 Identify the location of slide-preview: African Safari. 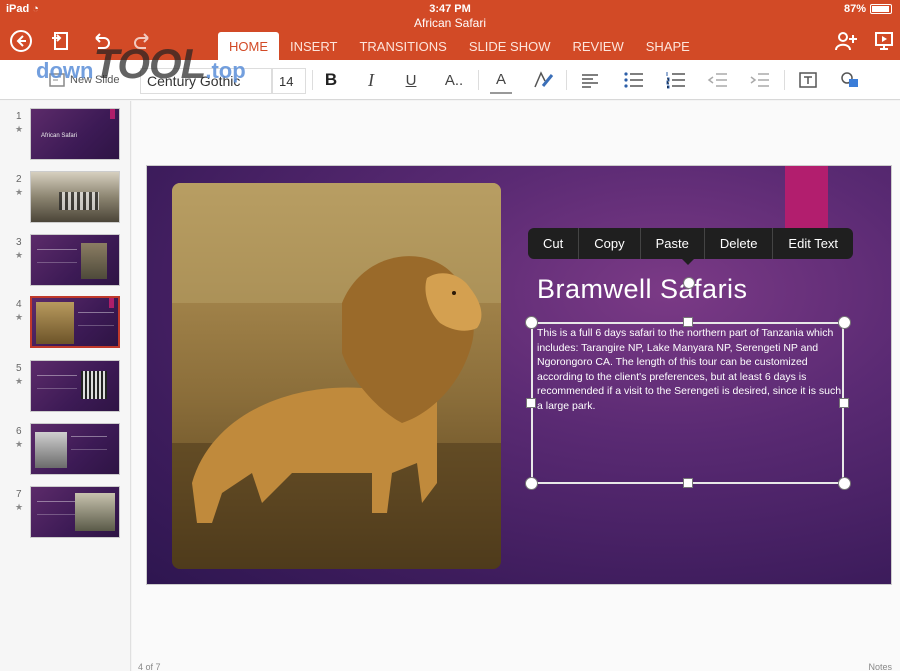
(75, 134).